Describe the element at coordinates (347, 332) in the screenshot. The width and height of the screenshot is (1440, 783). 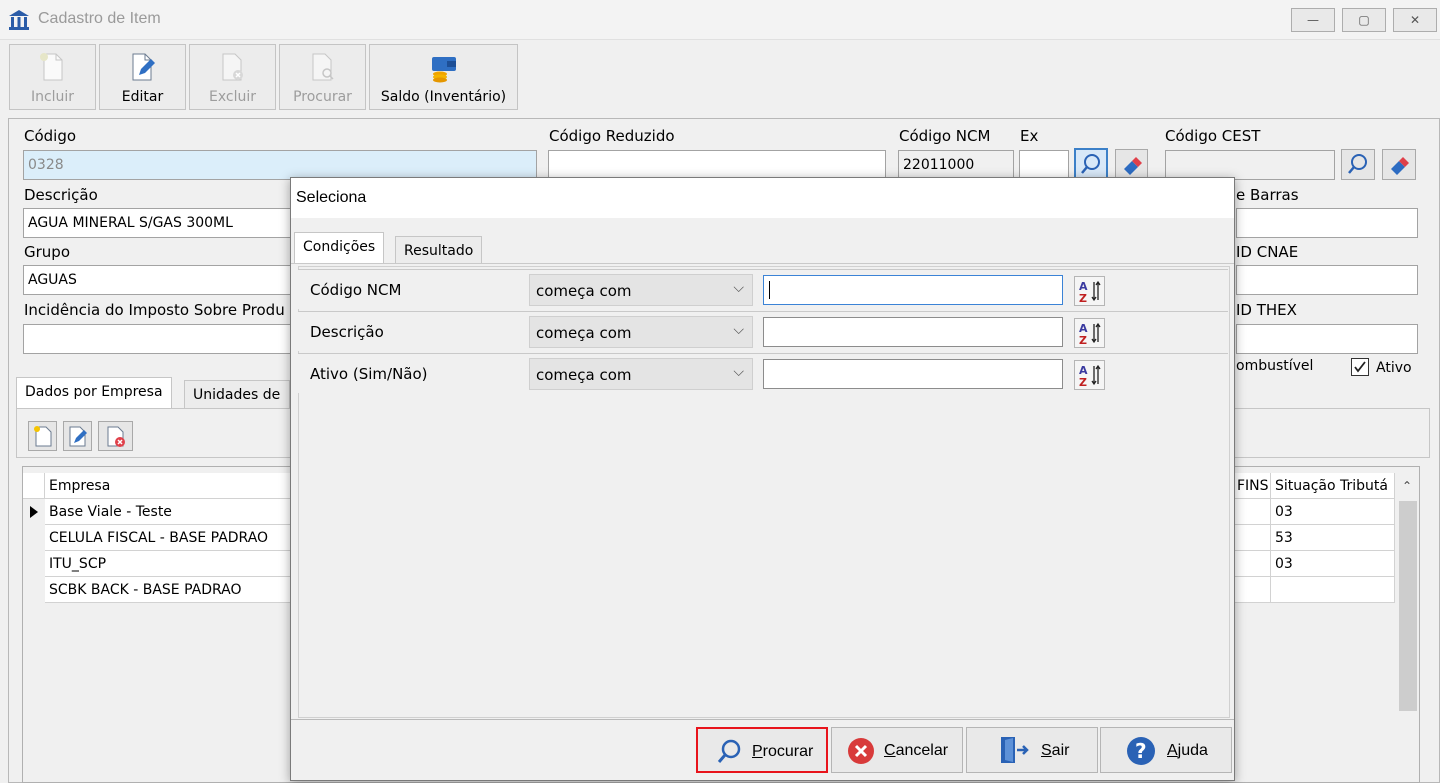
I see `condition-field-label: Descrição` at that location.